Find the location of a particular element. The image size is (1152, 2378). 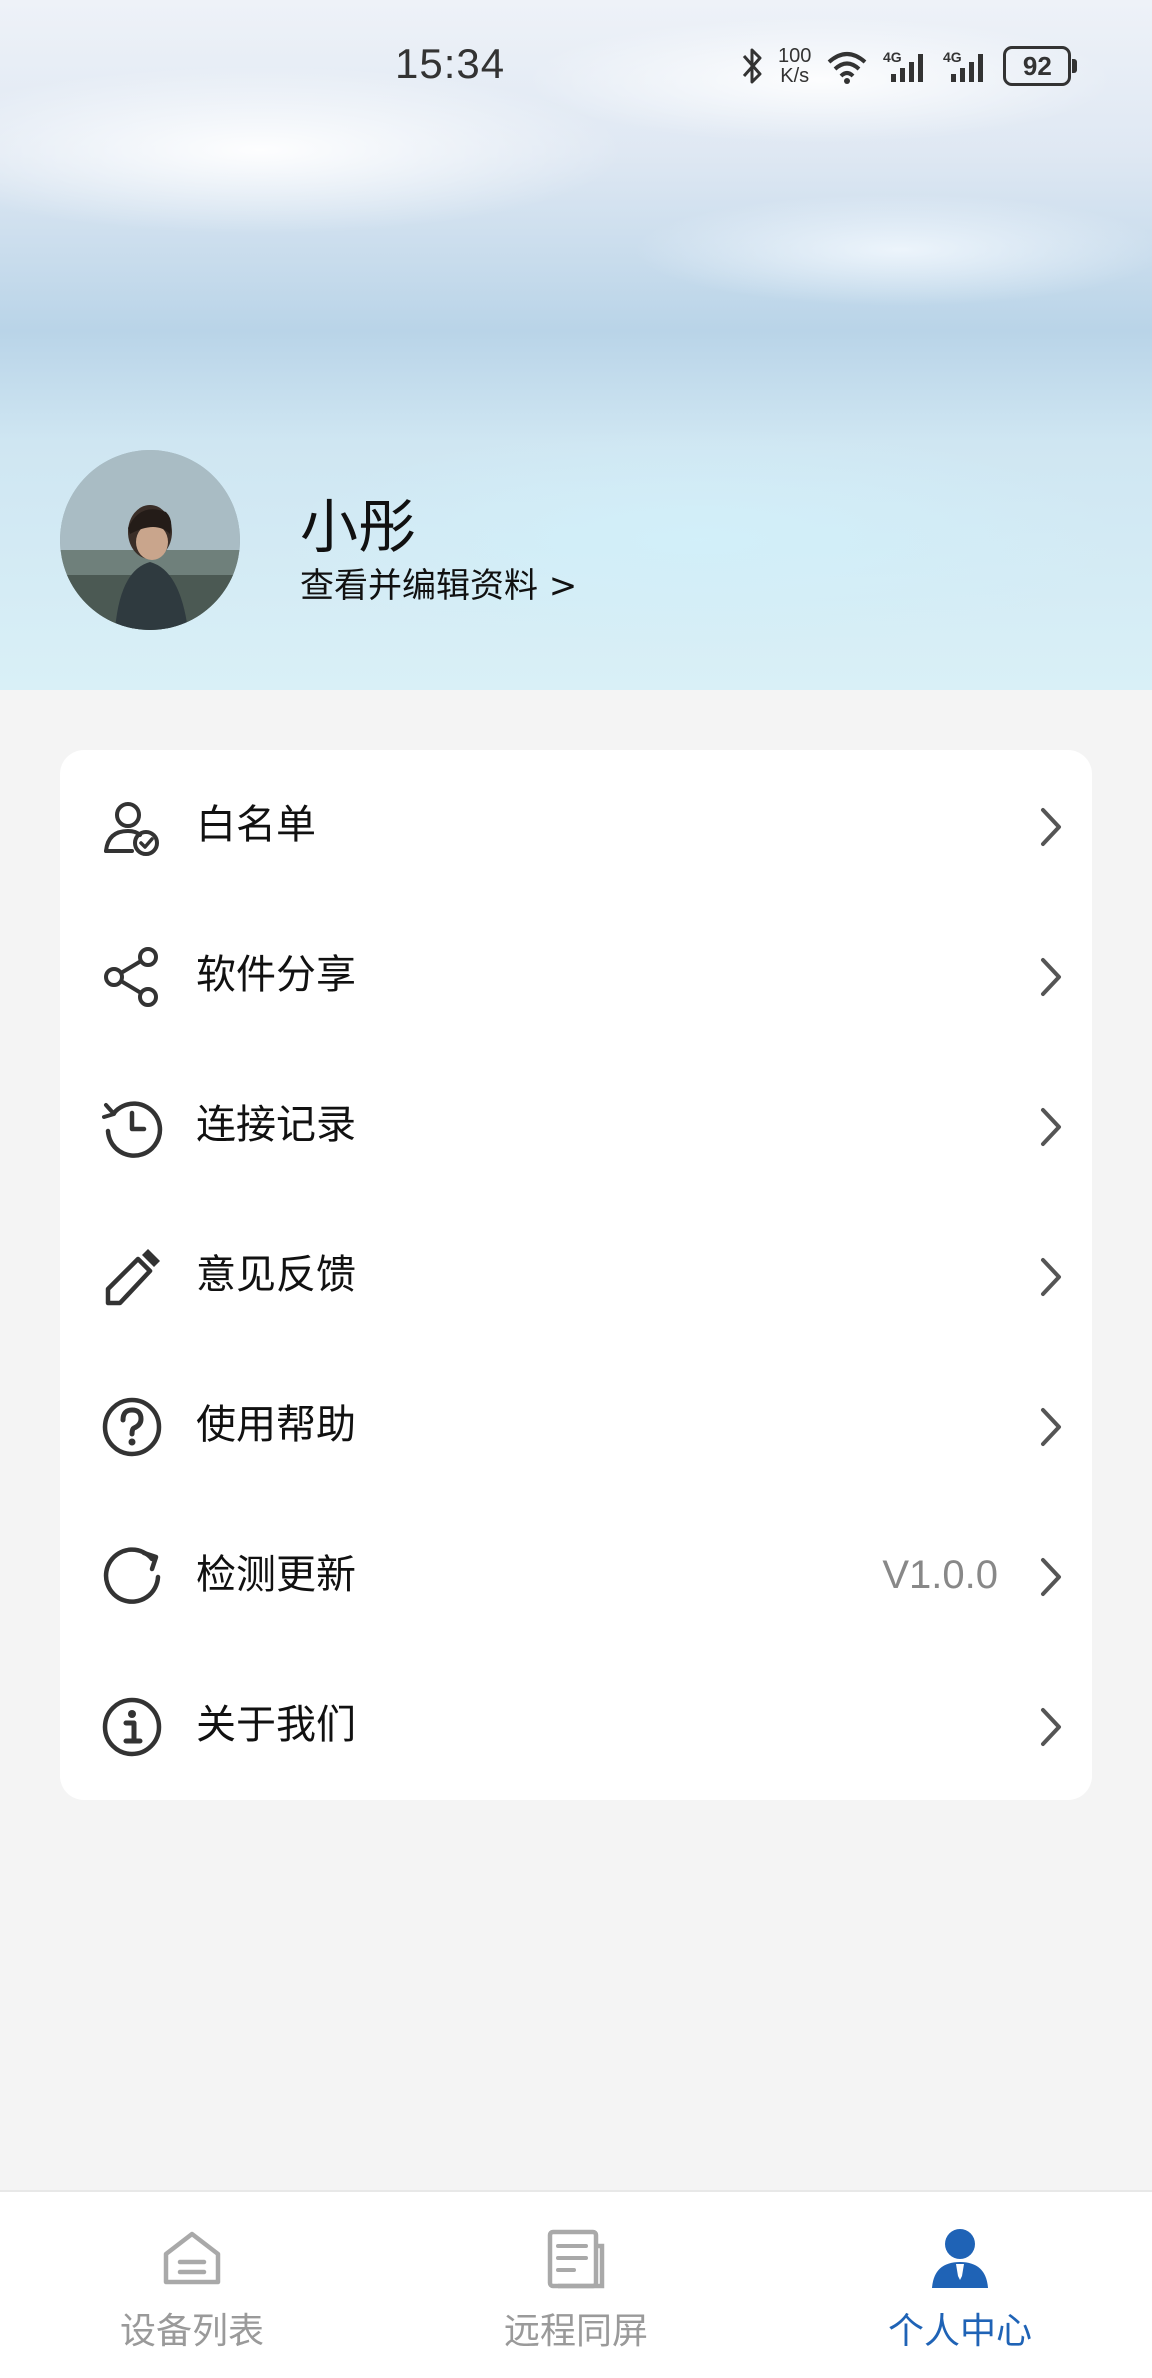

status-icons: 100 K/s 4G 4G 92 is located at coordinates (909, 66).